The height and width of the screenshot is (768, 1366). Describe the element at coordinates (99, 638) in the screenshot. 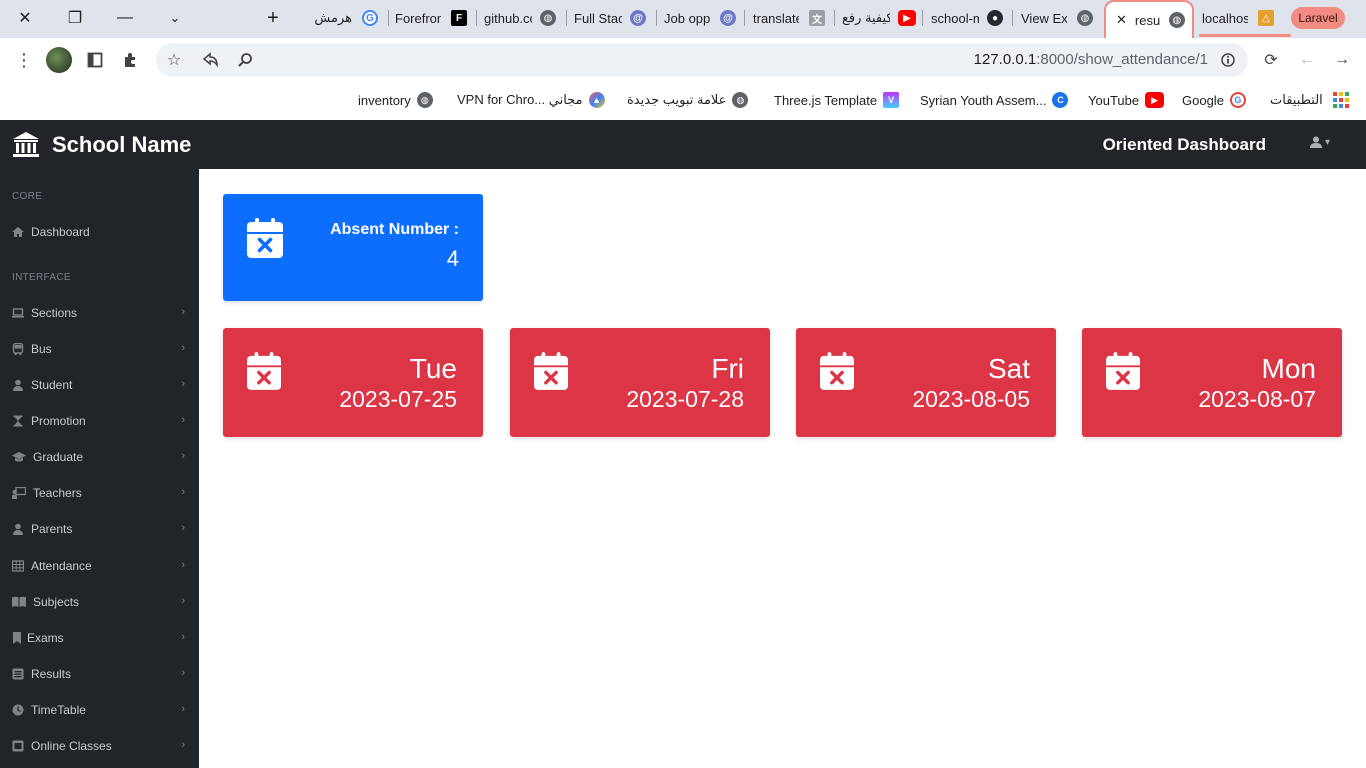

I see `sidebar-item-exams: Exams ›` at that location.